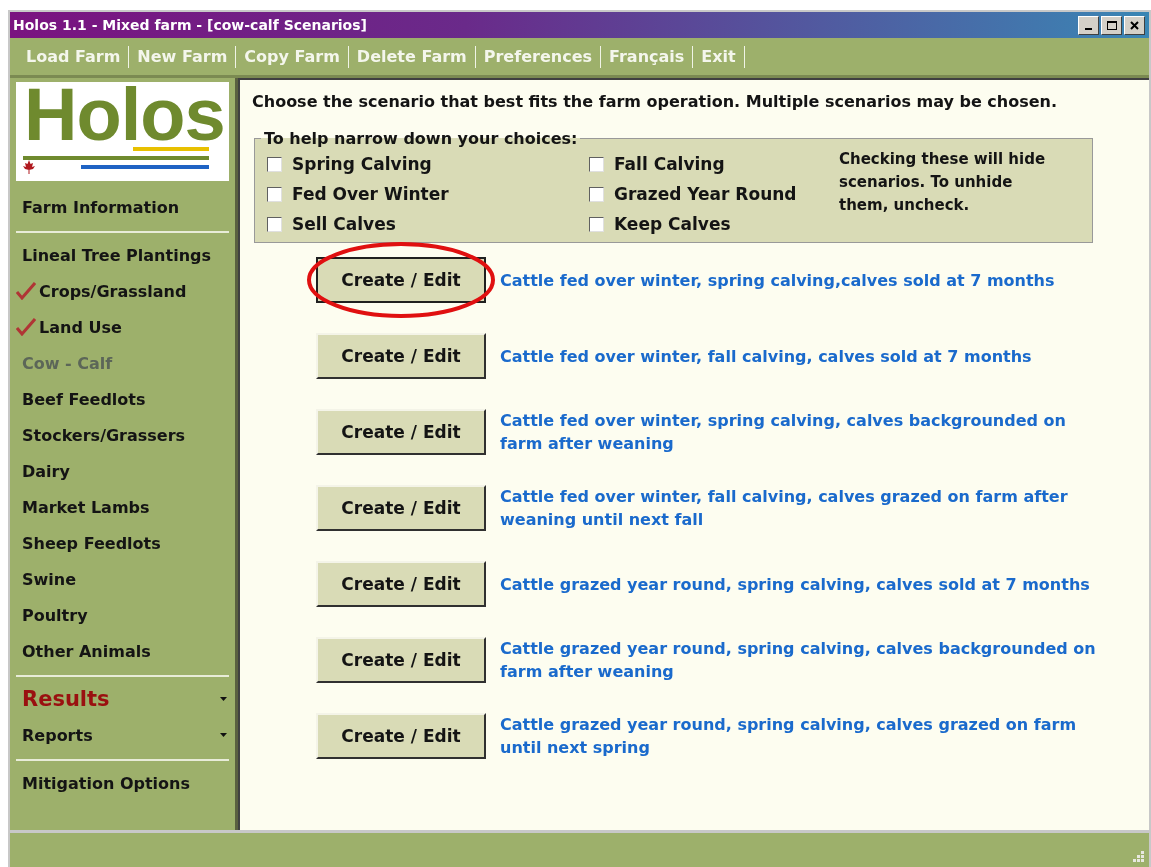 The image size is (1151, 867). I want to click on sidebar-item: Results, so click(122, 699).